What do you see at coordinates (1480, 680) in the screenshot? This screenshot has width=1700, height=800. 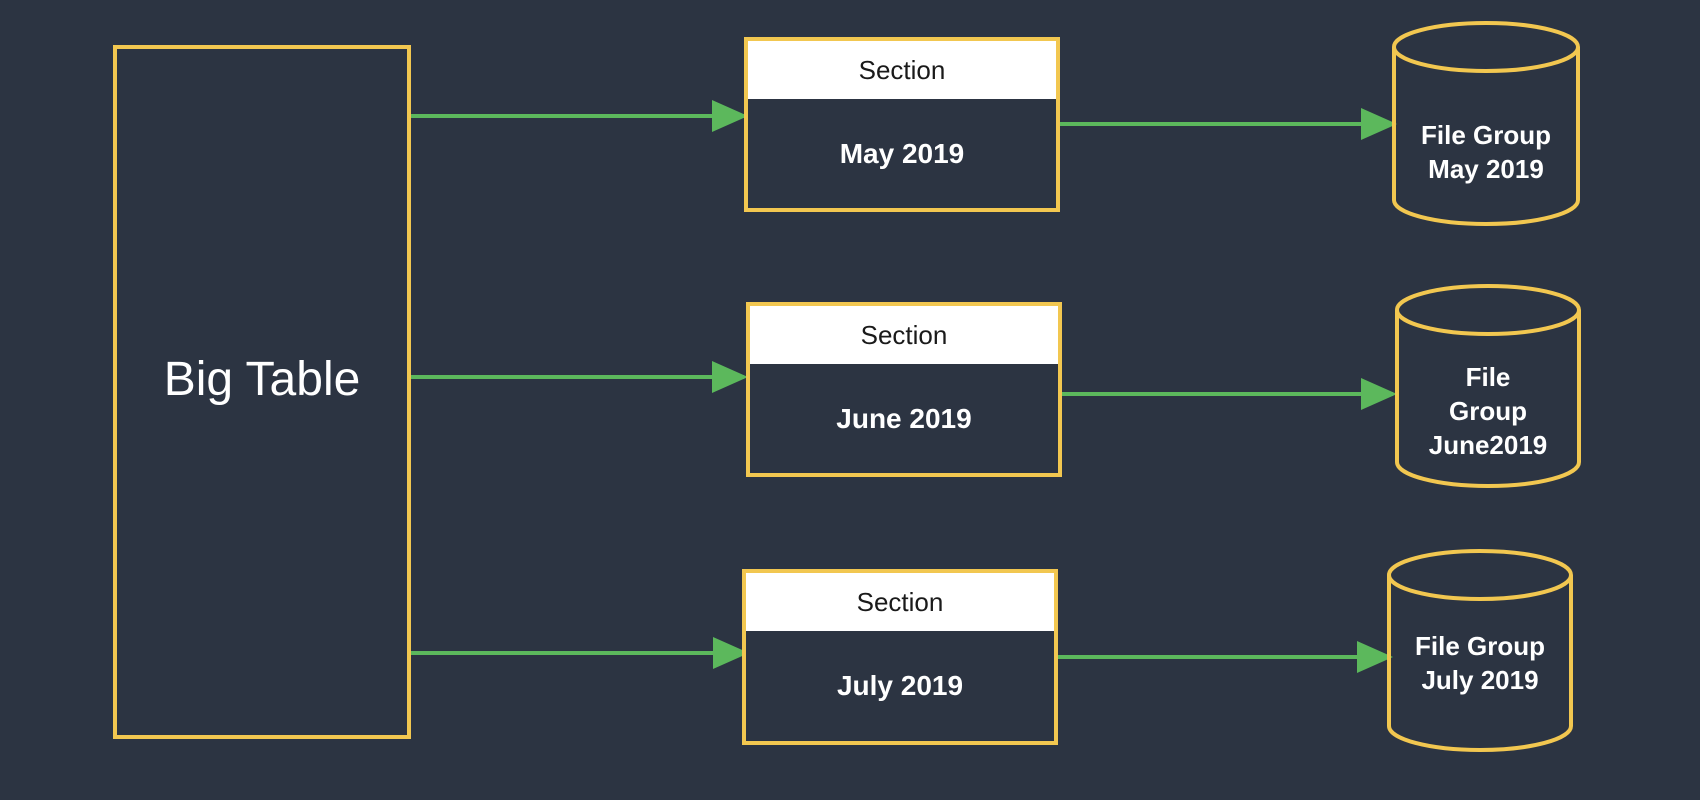 I see `filegroup-july-line-2: July 2019` at bounding box center [1480, 680].